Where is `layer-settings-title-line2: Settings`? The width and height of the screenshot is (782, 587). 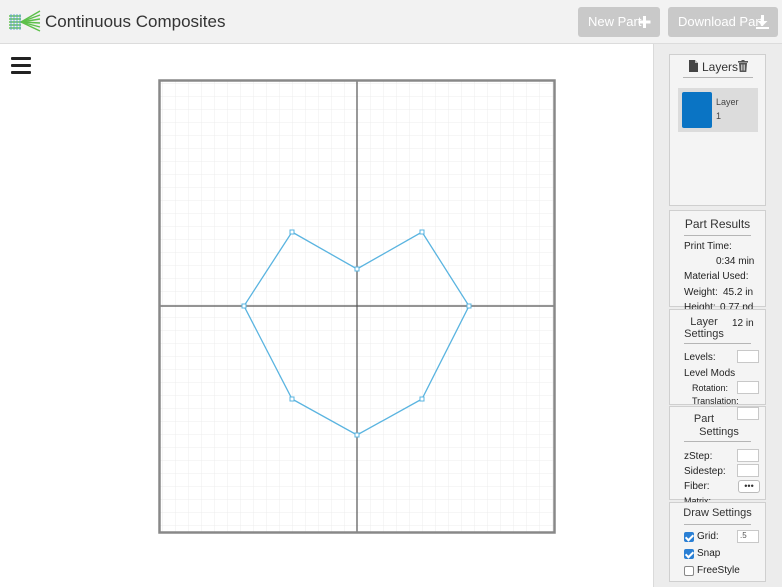 layer-settings-title-line2: Settings is located at coordinates (704, 334).